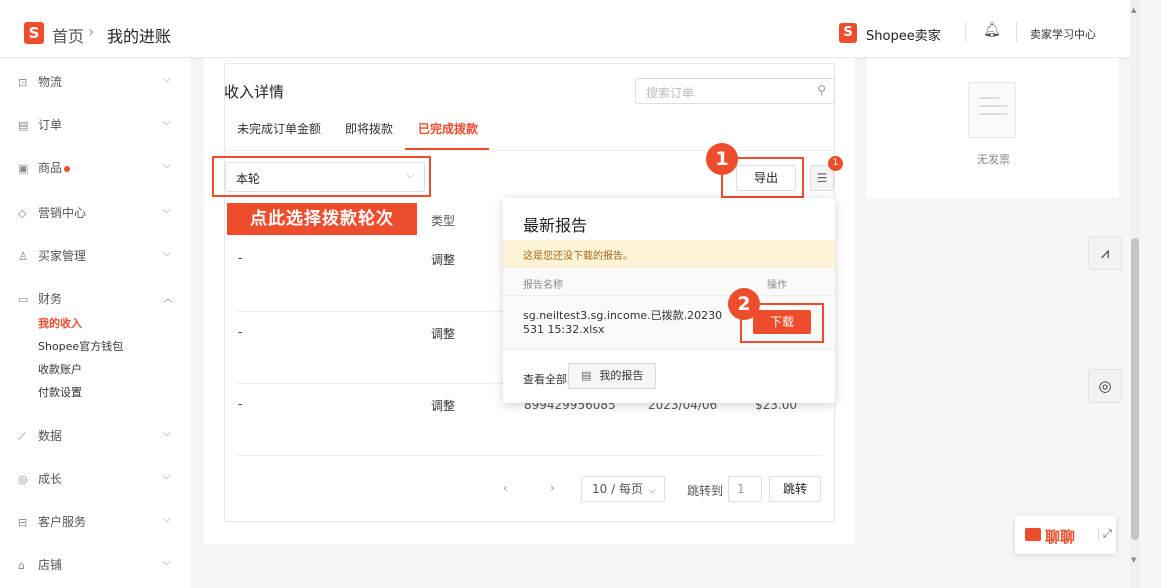 The height and width of the screenshot is (588, 1161). Describe the element at coordinates (992, 110) in the screenshot. I see `empty-invoice-icon` at that location.